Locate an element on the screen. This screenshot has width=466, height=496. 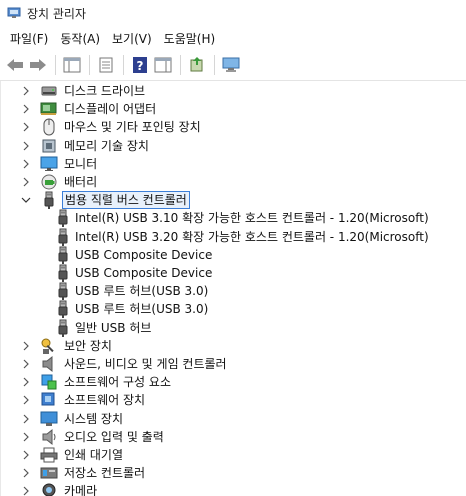
tree-category-item: 오디오 입력 및 출력 is located at coordinates (93, 437).